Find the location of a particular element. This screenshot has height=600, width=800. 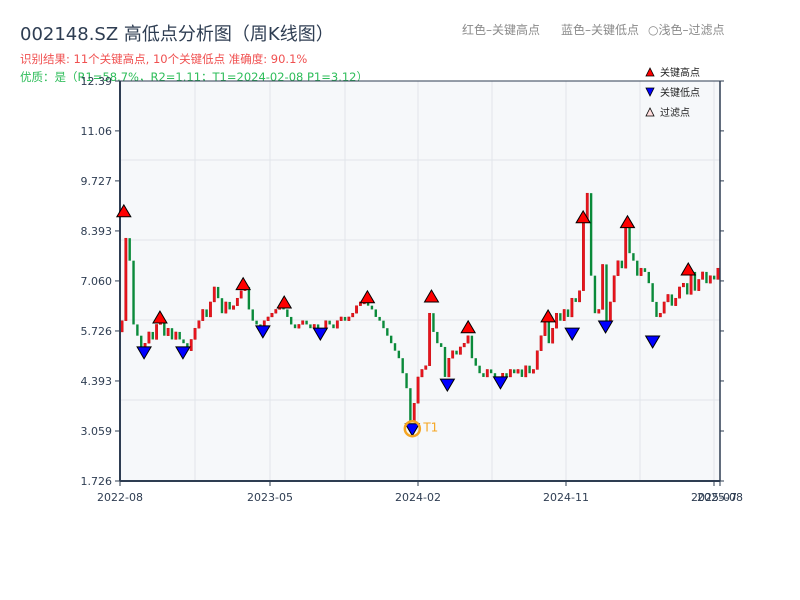

x-tick-label: 2025-08 is located at coordinates (720, 497).